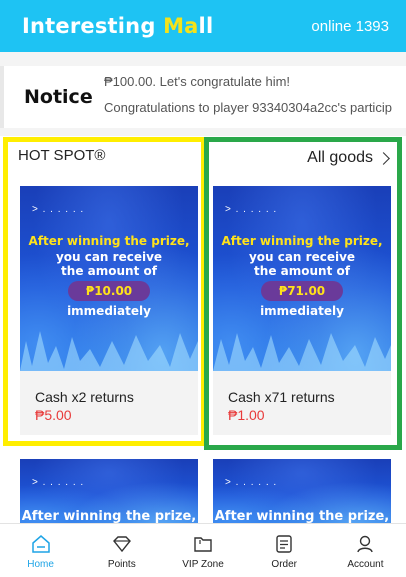 The width and height of the screenshot is (406, 577). Describe the element at coordinates (302, 291) in the screenshot. I see `banner-amount: ₱71.00` at that location.